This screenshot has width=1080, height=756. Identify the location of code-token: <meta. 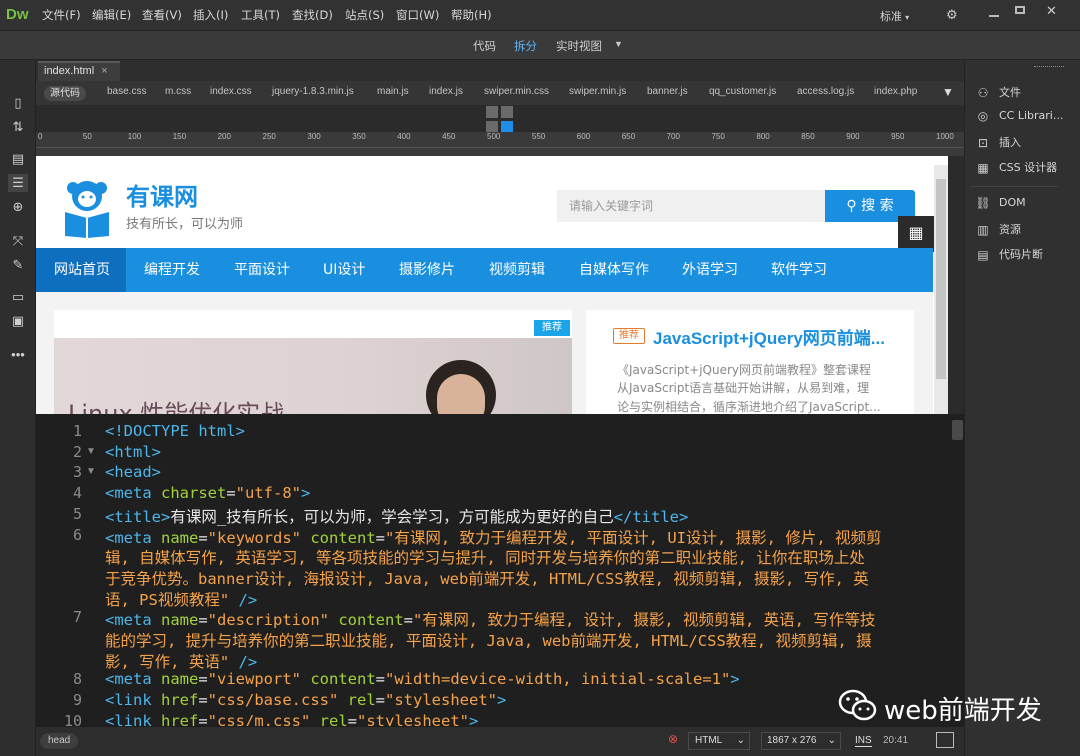
(133, 537).